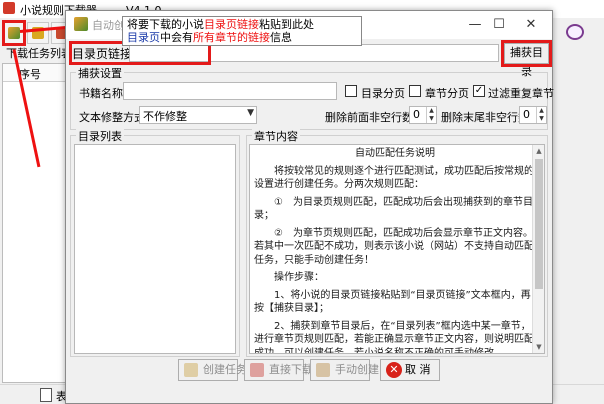 This screenshot has width=604, height=404. Describe the element at coordinates (198, 115) in the screenshot. I see `text-fix-select: 不作修整 ▼` at that location.